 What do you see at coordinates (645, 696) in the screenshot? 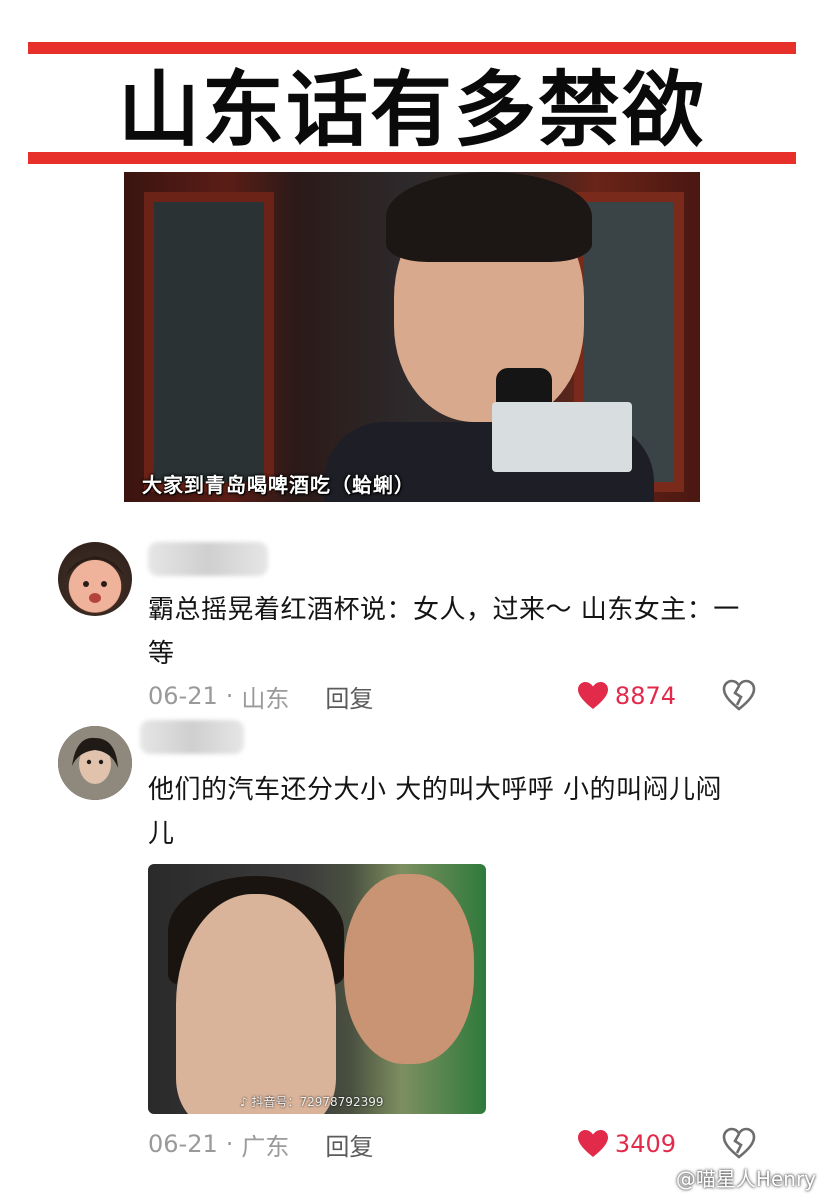
I see `like-count: 8874` at bounding box center [645, 696].